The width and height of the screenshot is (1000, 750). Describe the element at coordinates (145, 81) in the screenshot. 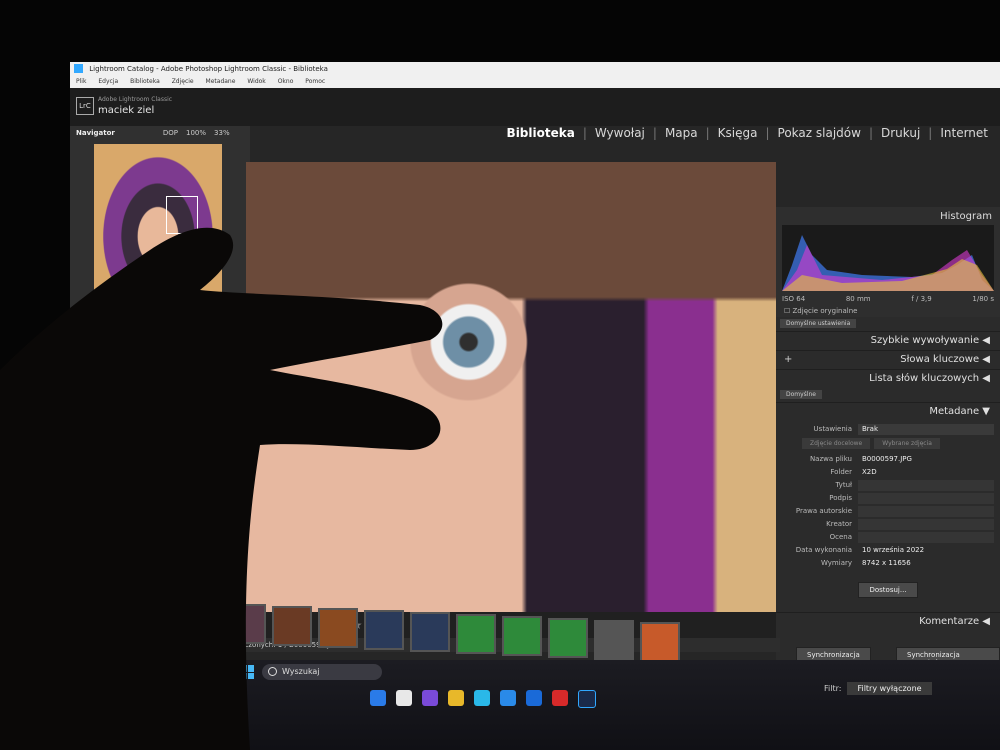

I see `menu-library: Biblioteka` at that location.